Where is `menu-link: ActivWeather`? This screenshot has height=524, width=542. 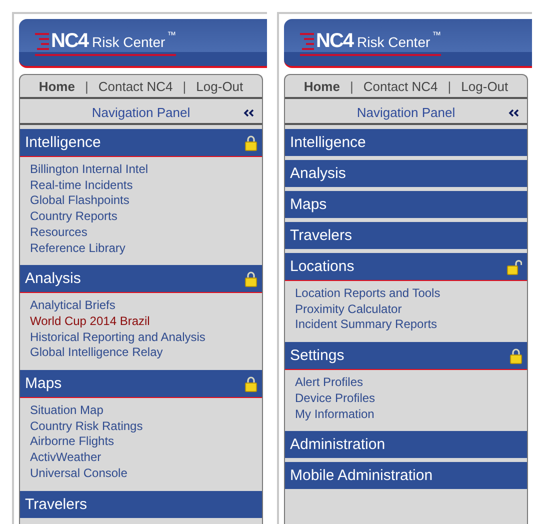 menu-link: ActivWeather is located at coordinates (66, 458).